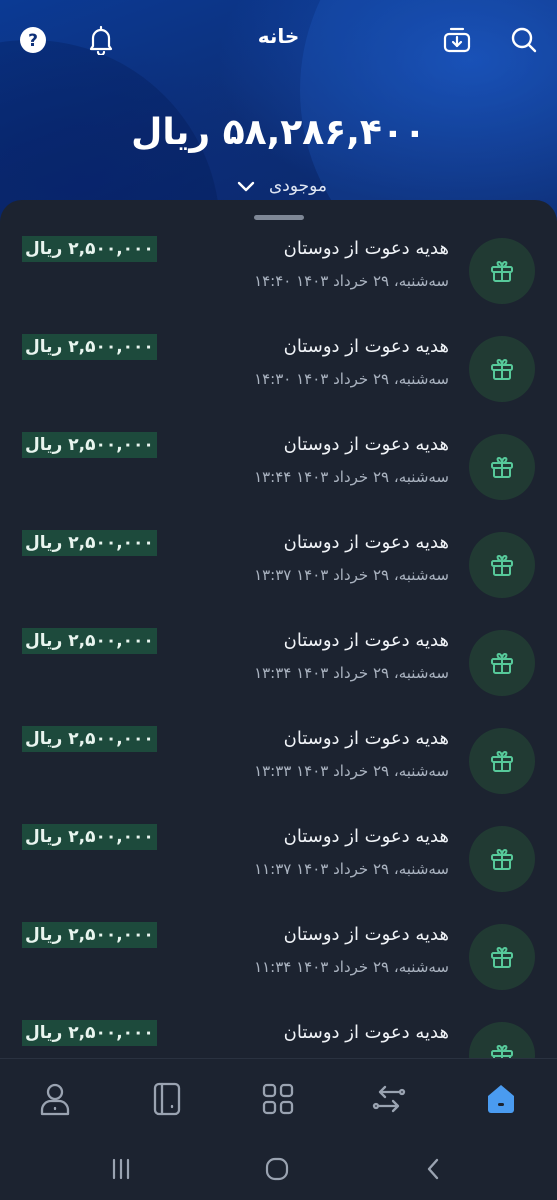 The image size is (557, 1200). I want to click on sheet-drag-handle, so click(279, 217).